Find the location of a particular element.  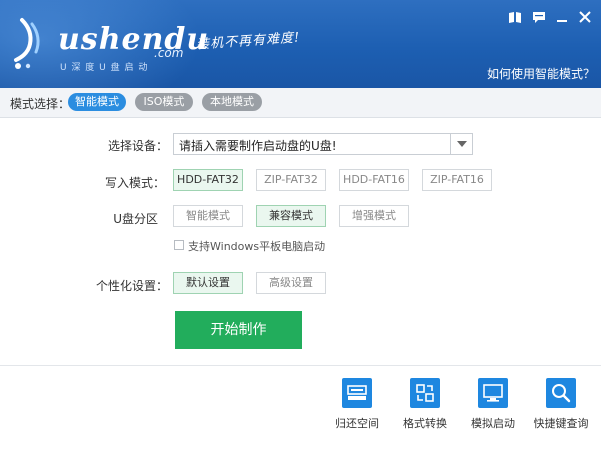

divider is located at coordinates (300, 365).